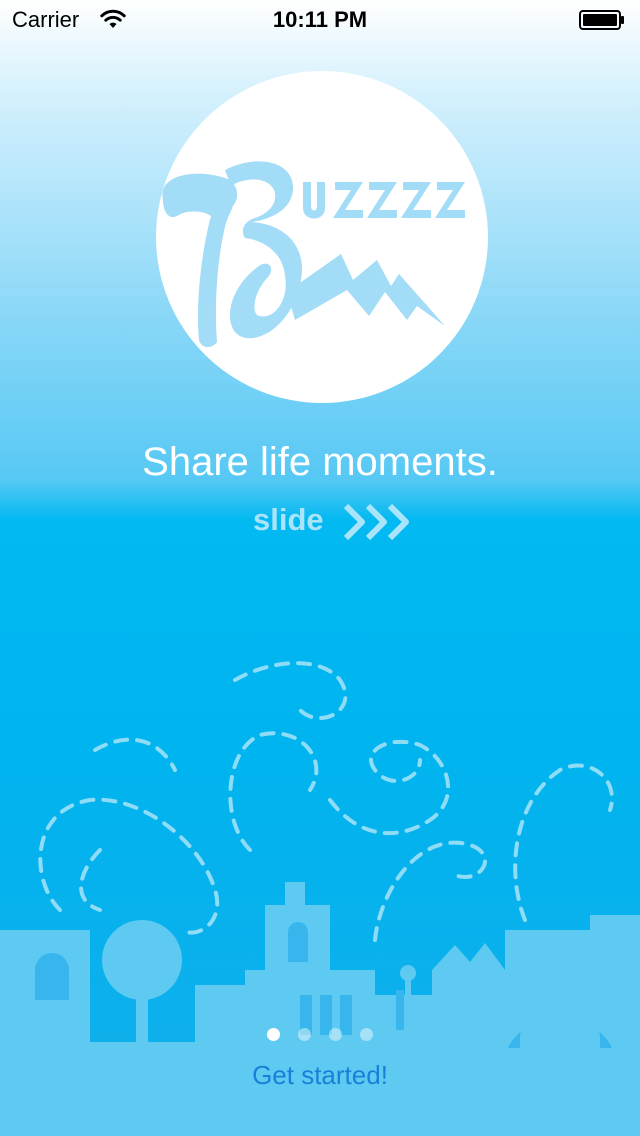  What do you see at coordinates (376, 522) in the screenshot?
I see `triple-chevron-right-icon` at bounding box center [376, 522].